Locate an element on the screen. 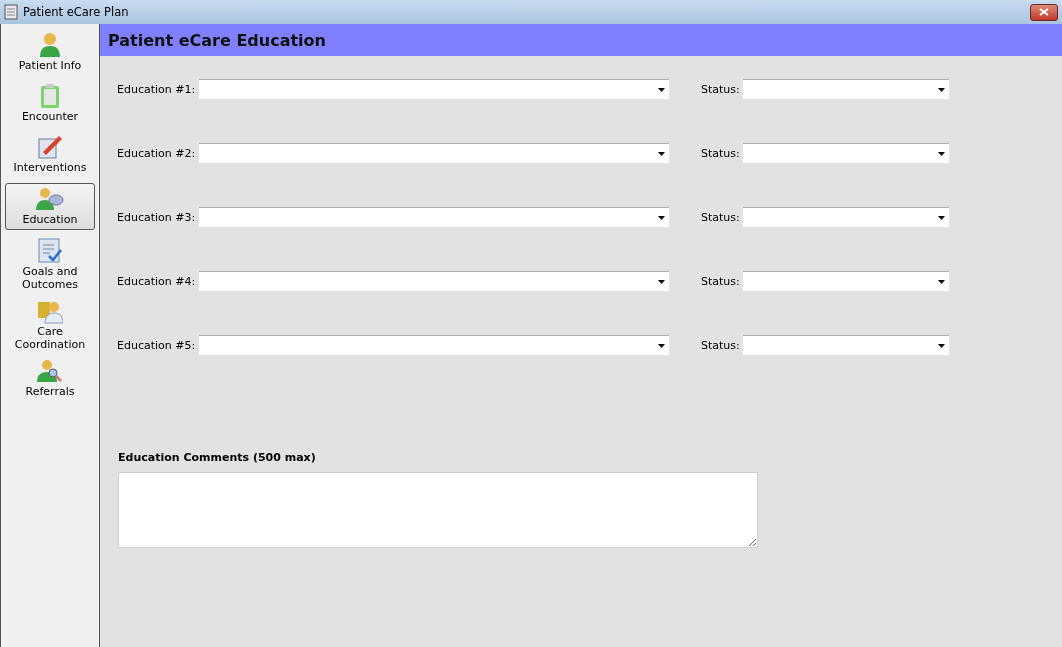 The height and width of the screenshot is (647, 1062). field-label: Education #4: is located at coordinates (157, 281).